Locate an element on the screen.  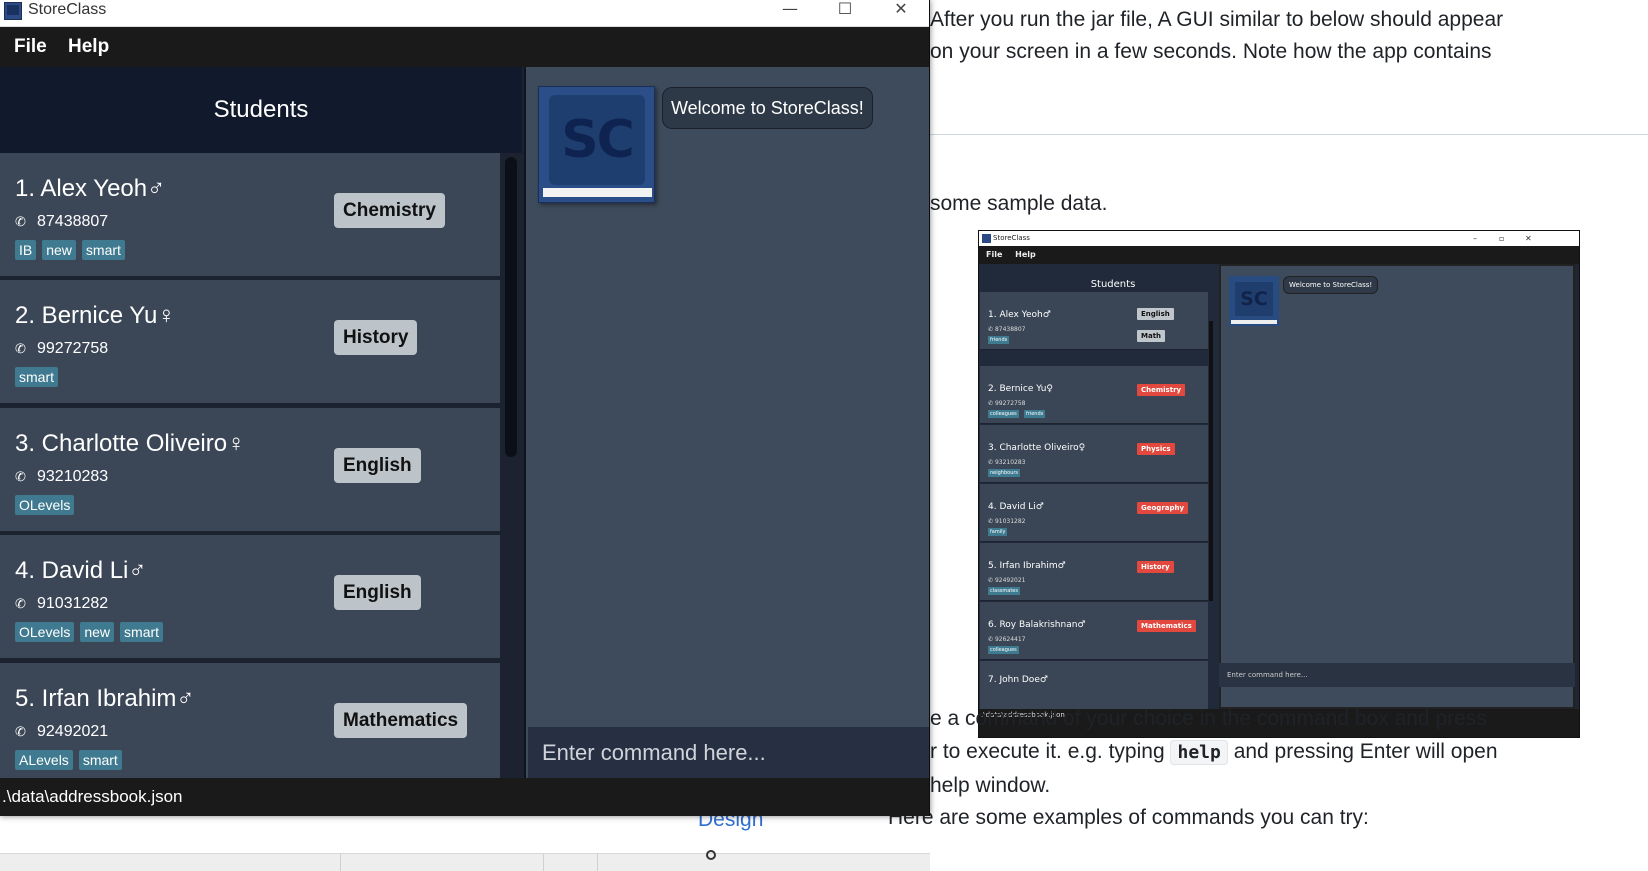
close-icon: ✕ is located at coordinates (901, 10).